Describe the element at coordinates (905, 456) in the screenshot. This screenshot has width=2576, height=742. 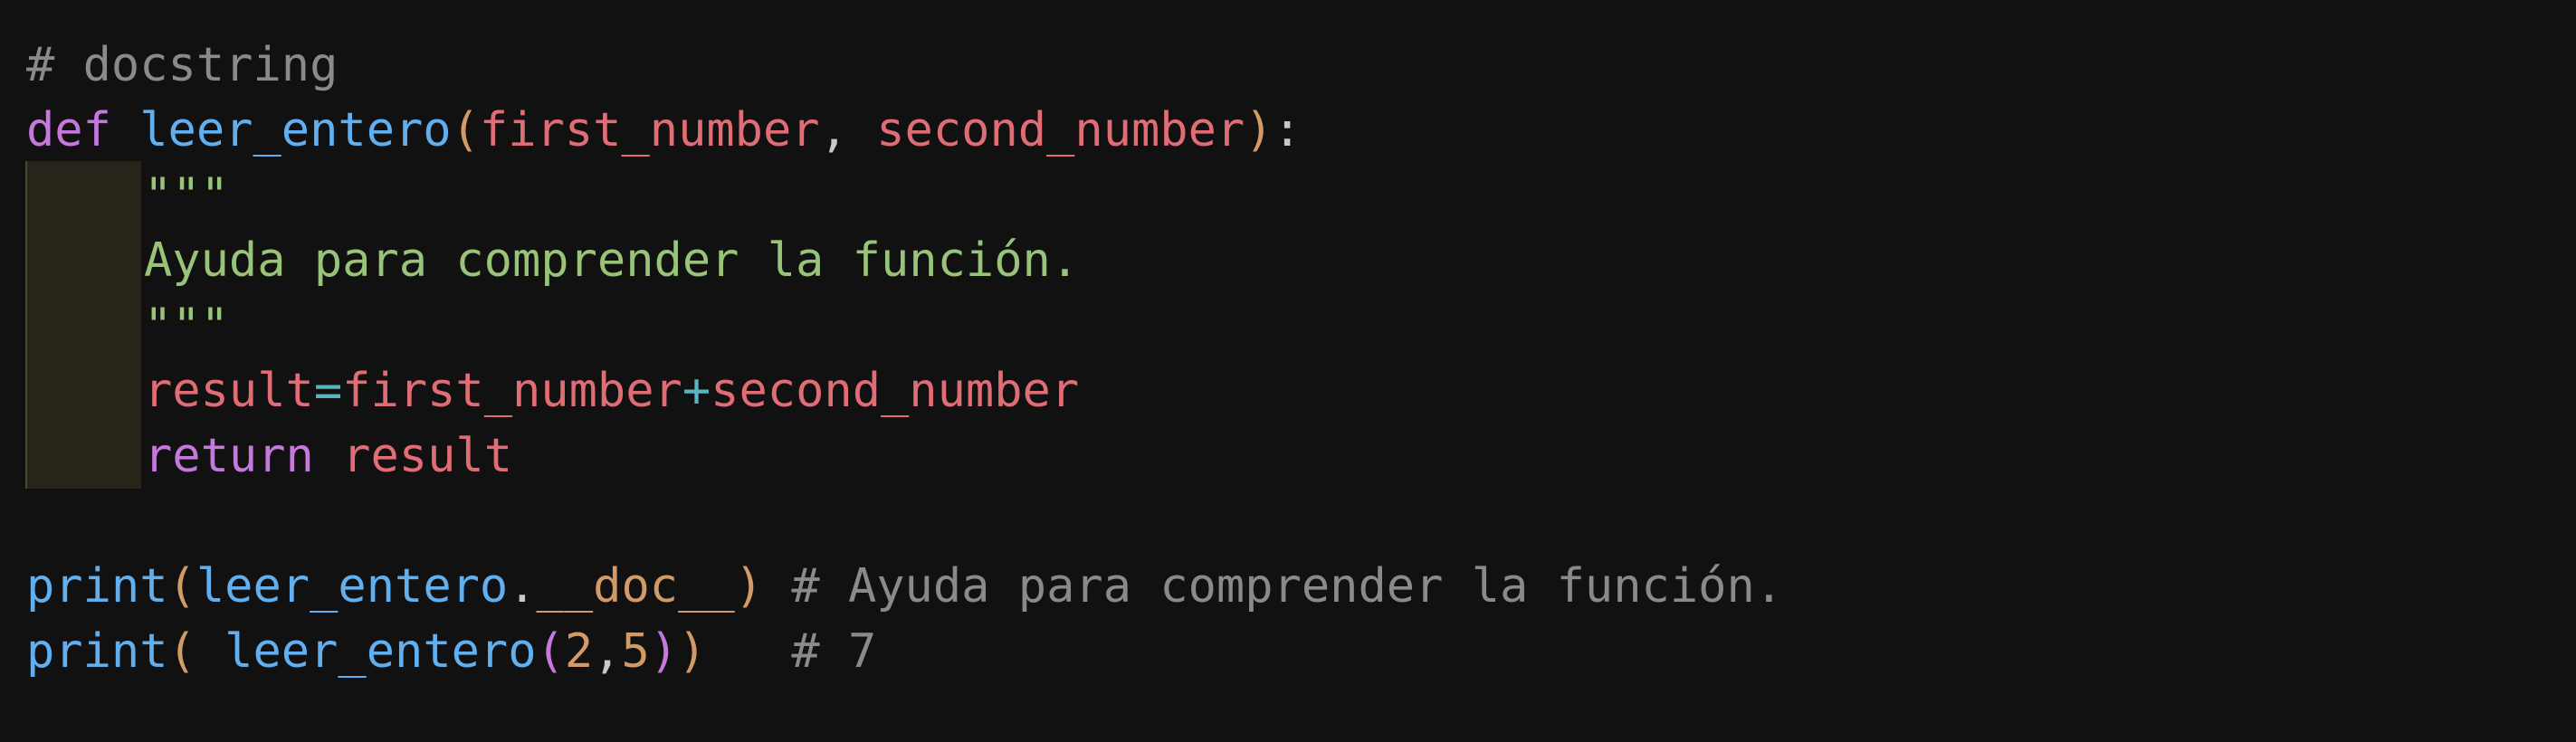
I see `code-line-7: return result` at that location.